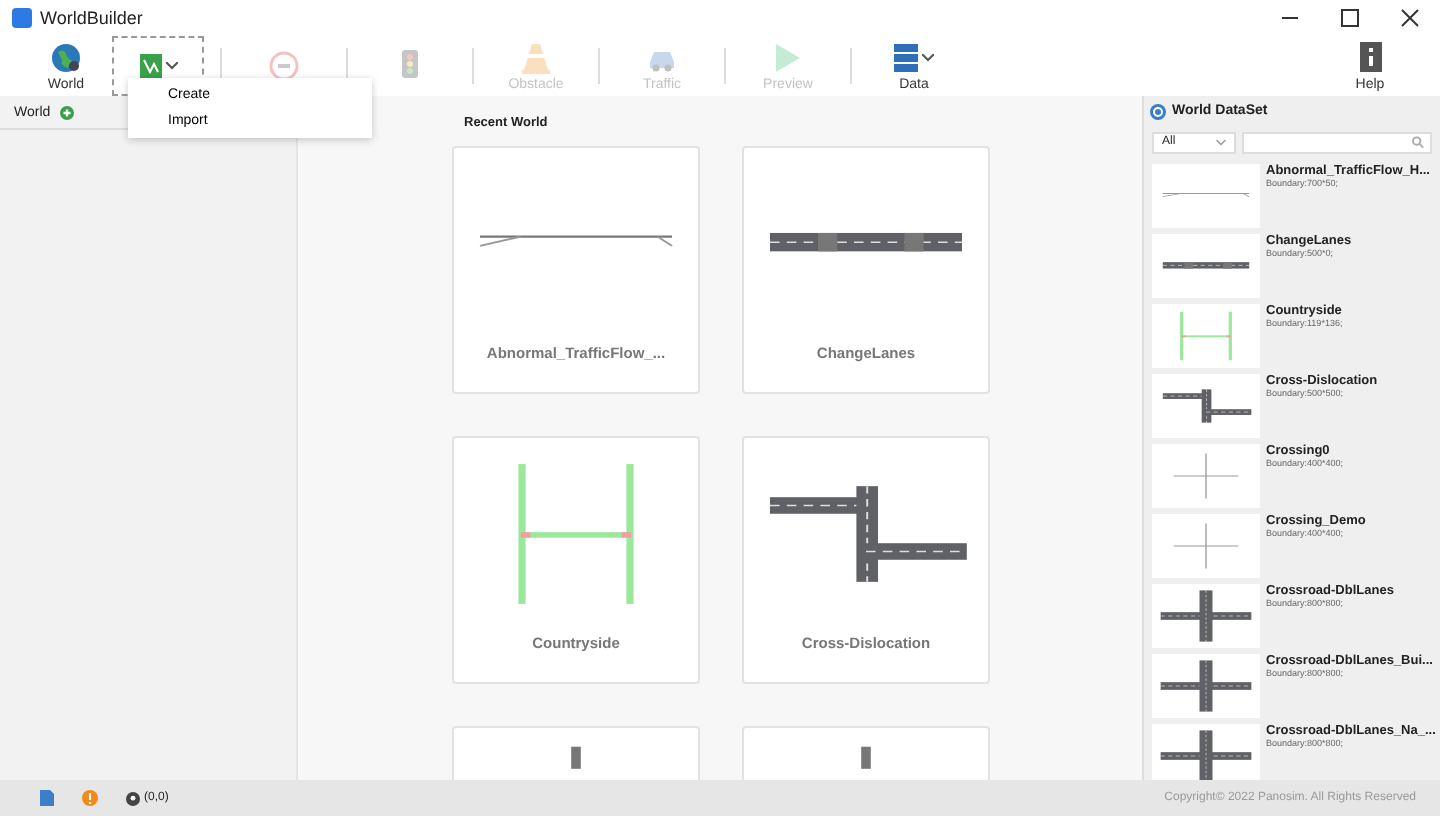 The height and width of the screenshot is (816, 1440). Describe the element at coordinates (788, 57) in the screenshot. I see `play-icon` at that location.